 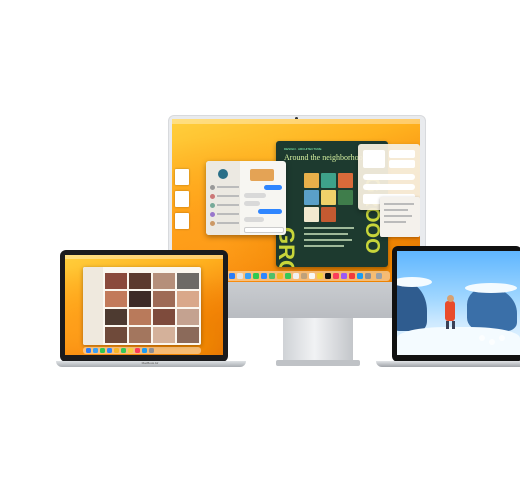 I want to click on news-kicker: DESIGN · ARCHITECTURE, so click(x=303, y=149).